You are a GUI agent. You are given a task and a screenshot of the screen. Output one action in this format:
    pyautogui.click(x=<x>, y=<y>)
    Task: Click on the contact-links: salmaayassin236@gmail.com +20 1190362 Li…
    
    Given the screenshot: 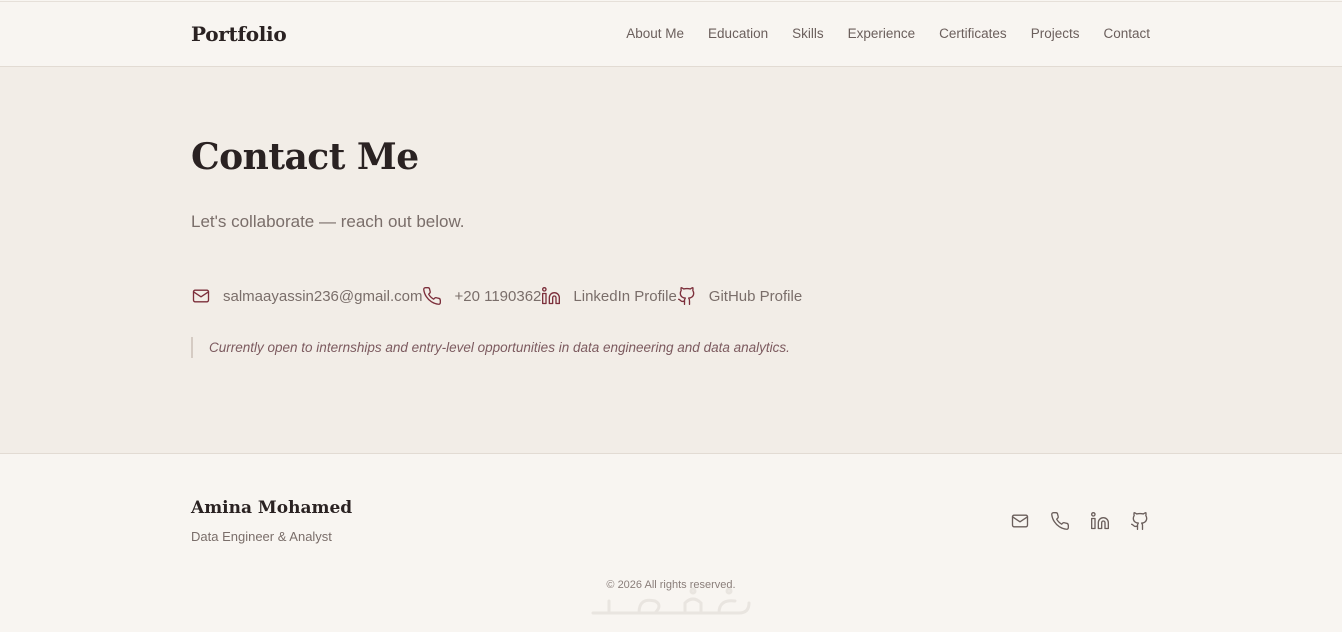 What is the action you would take?
    pyautogui.click(x=496, y=296)
    